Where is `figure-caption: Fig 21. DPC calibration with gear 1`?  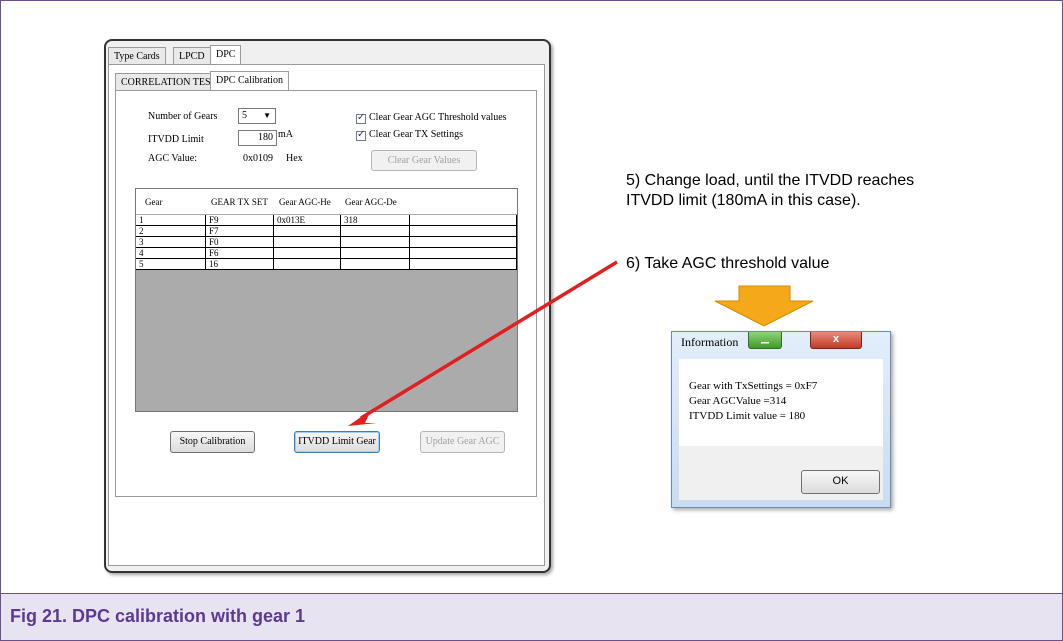
figure-caption: Fig 21. DPC calibration with gear 1 is located at coordinates (158, 616).